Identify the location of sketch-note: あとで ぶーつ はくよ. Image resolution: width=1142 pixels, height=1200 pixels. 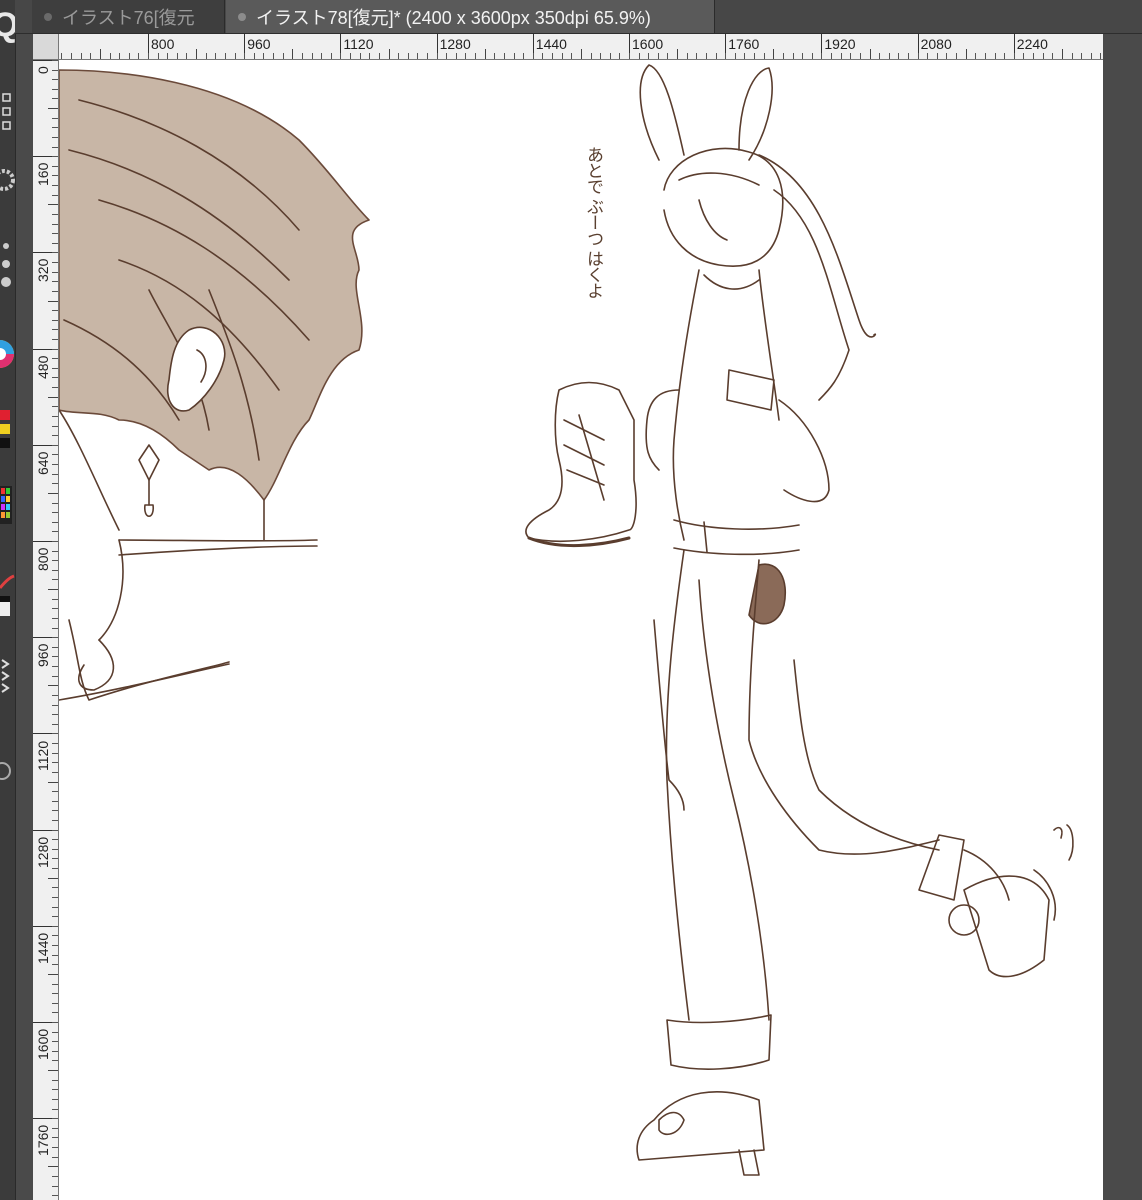
(593, 222).